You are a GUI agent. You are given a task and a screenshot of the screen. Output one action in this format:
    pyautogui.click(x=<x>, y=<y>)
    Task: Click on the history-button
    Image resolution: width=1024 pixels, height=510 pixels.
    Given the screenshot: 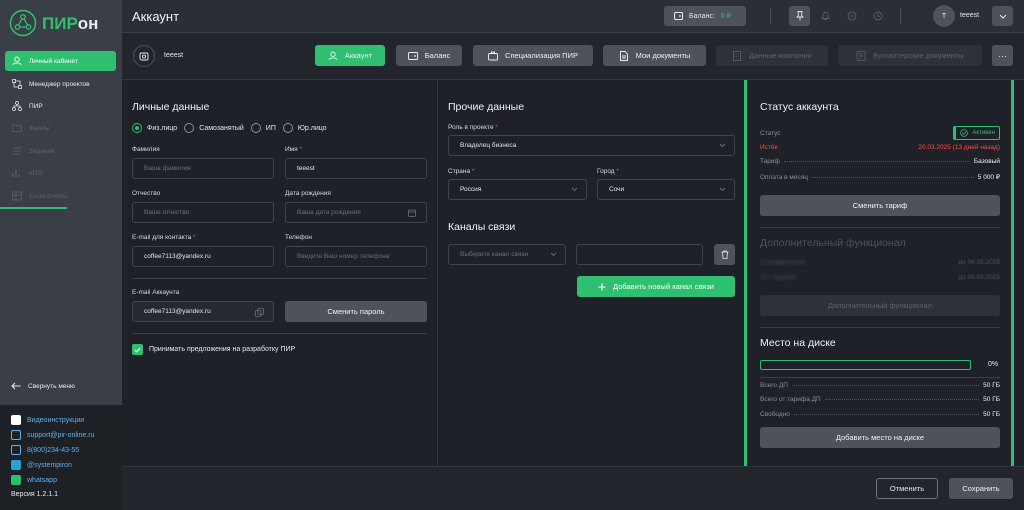 What is the action you would take?
    pyautogui.click(x=877, y=16)
    